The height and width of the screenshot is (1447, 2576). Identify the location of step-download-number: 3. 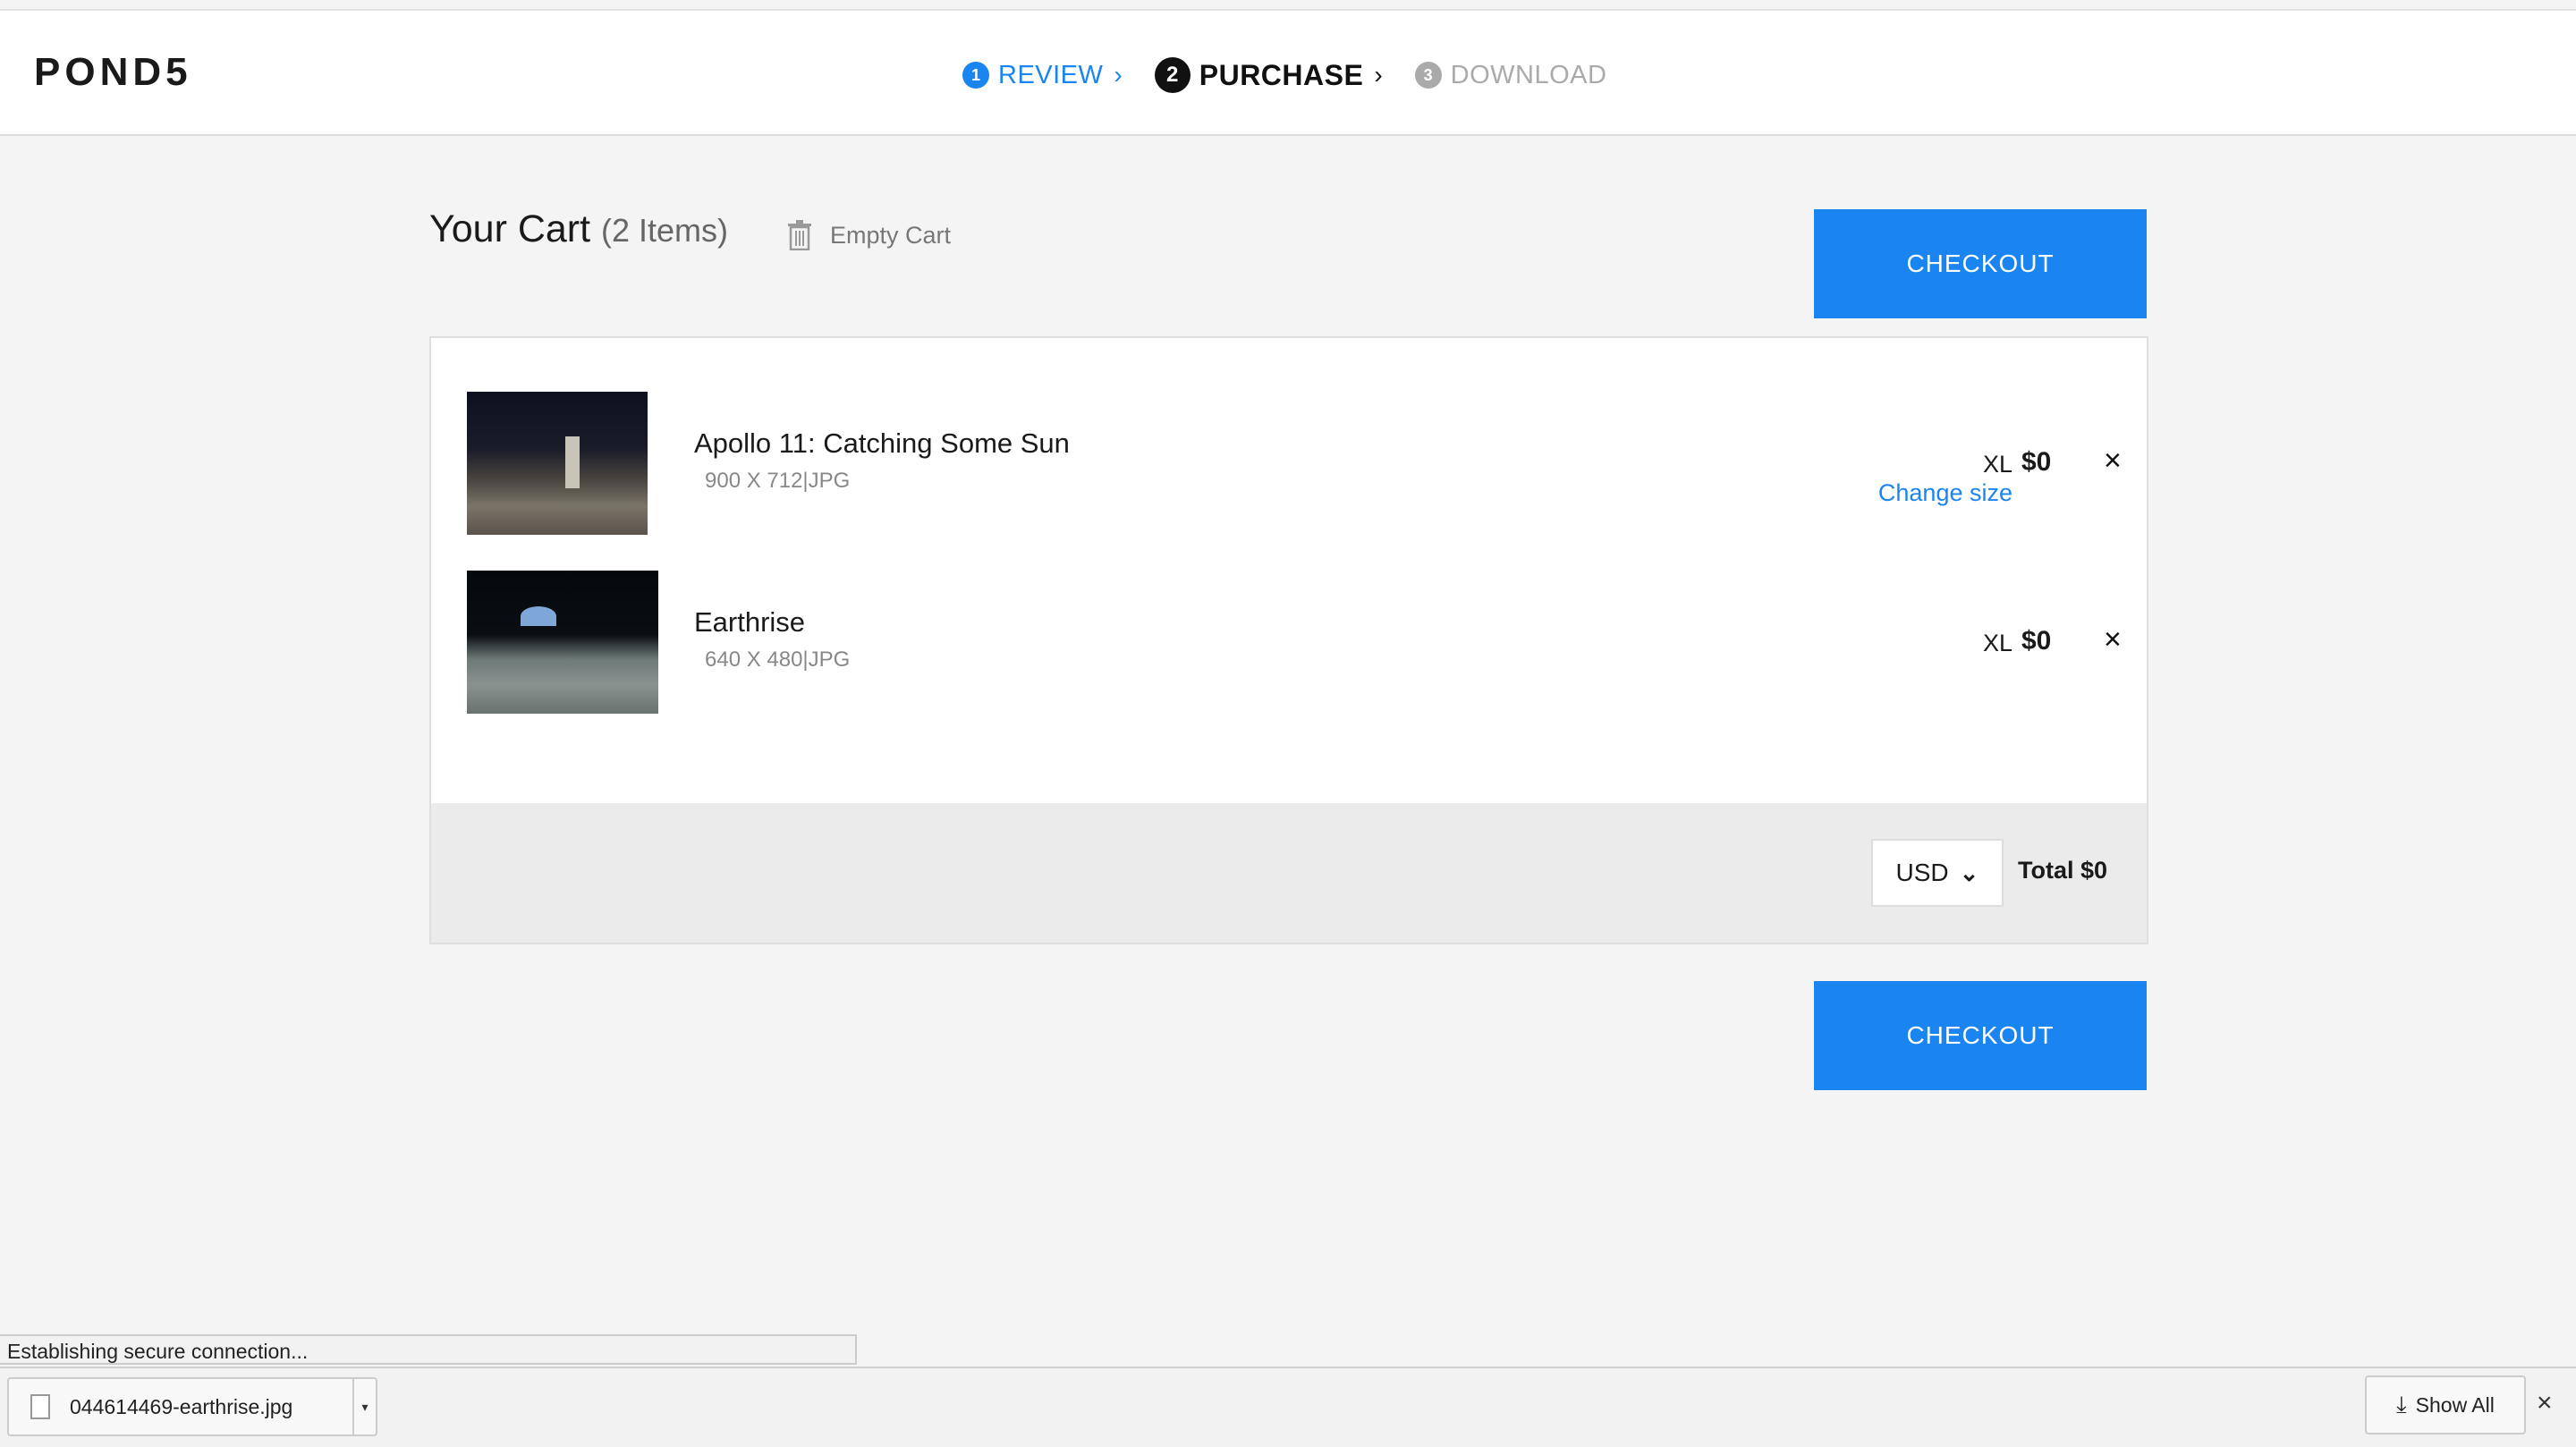
(1428, 75).